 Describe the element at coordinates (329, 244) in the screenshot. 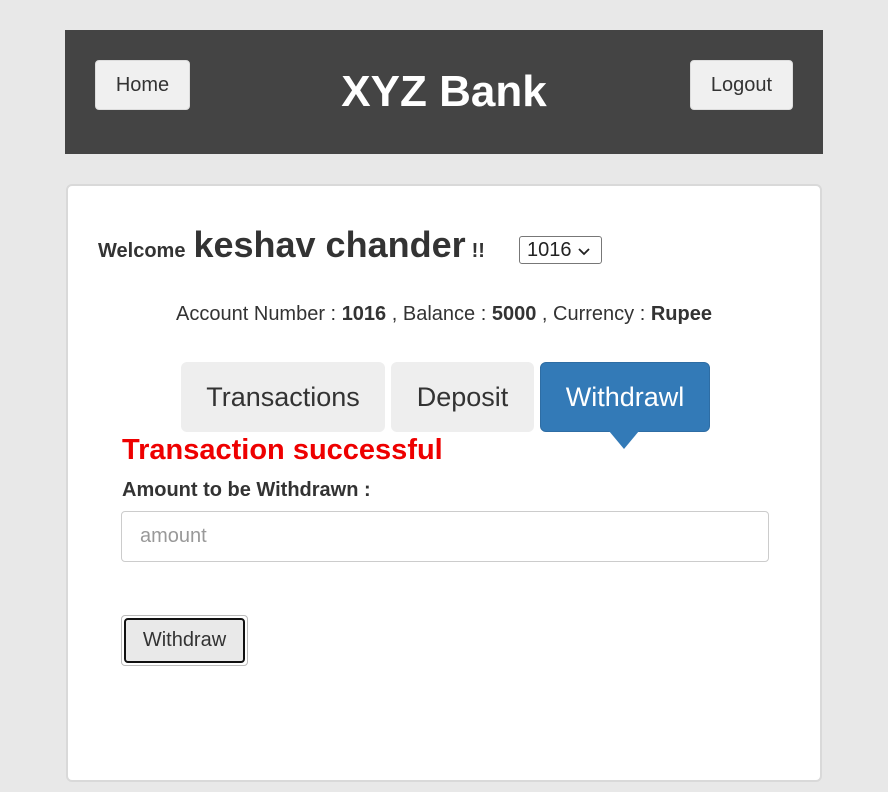

I see `user-name: keshav chander` at that location.